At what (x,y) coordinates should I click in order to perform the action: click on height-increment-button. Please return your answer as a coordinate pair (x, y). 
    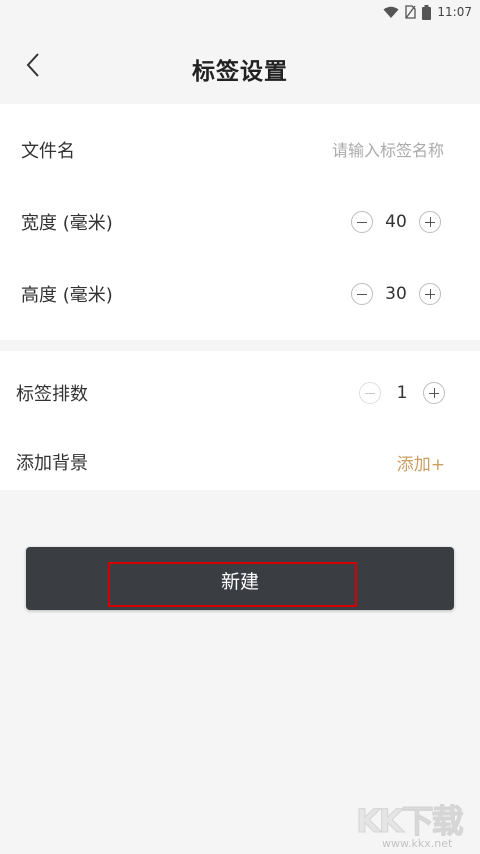
    Looking at the image, I should click on (430, 294).